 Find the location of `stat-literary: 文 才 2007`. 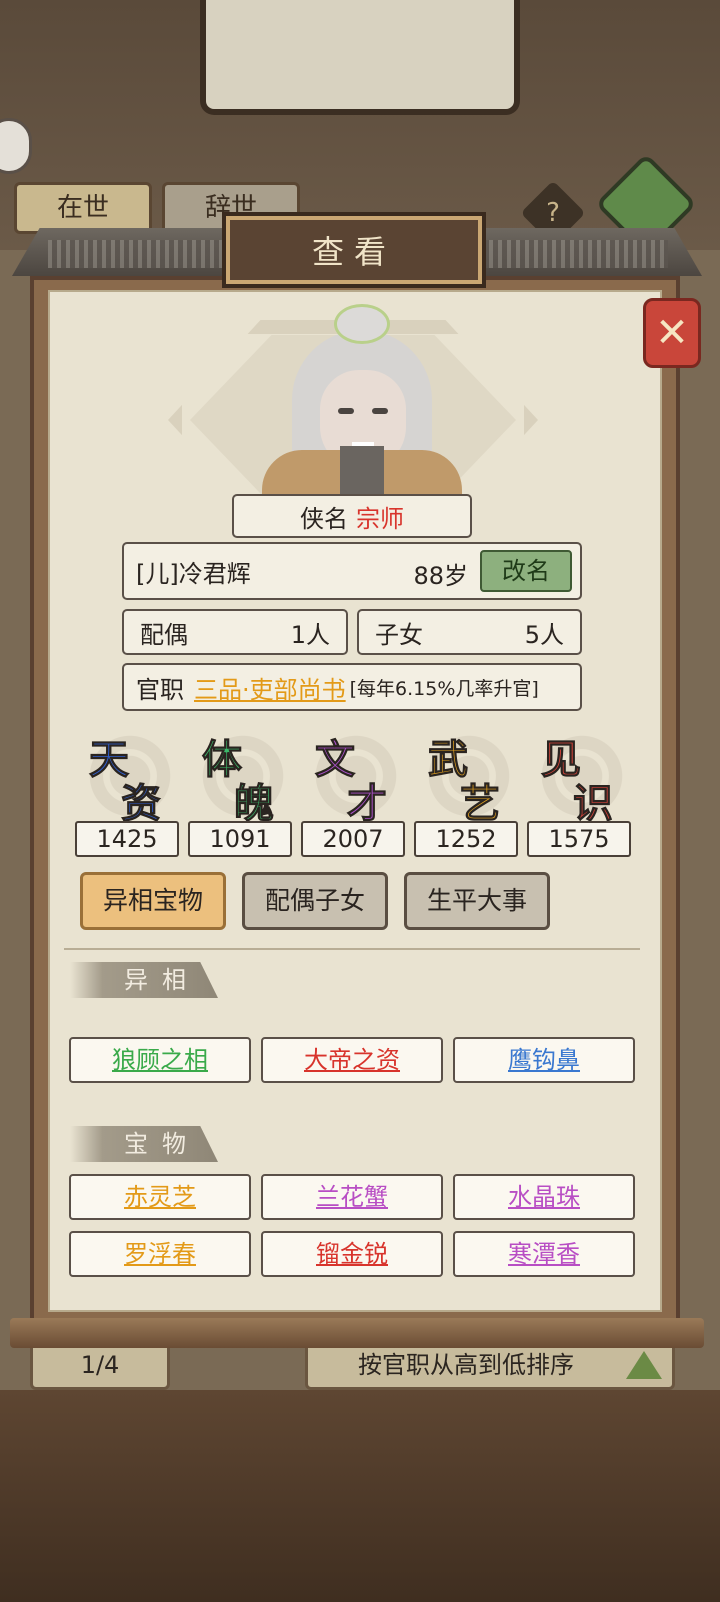

stat-literary: 文 才 2007 is located at coordinates (353, 792).